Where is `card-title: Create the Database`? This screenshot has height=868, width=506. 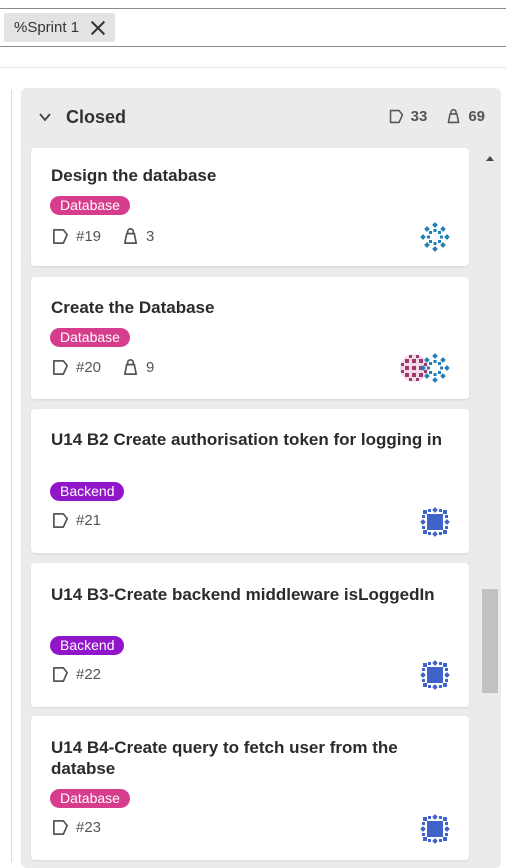
card-title: Create the Database is located at coordinates (251, 307).